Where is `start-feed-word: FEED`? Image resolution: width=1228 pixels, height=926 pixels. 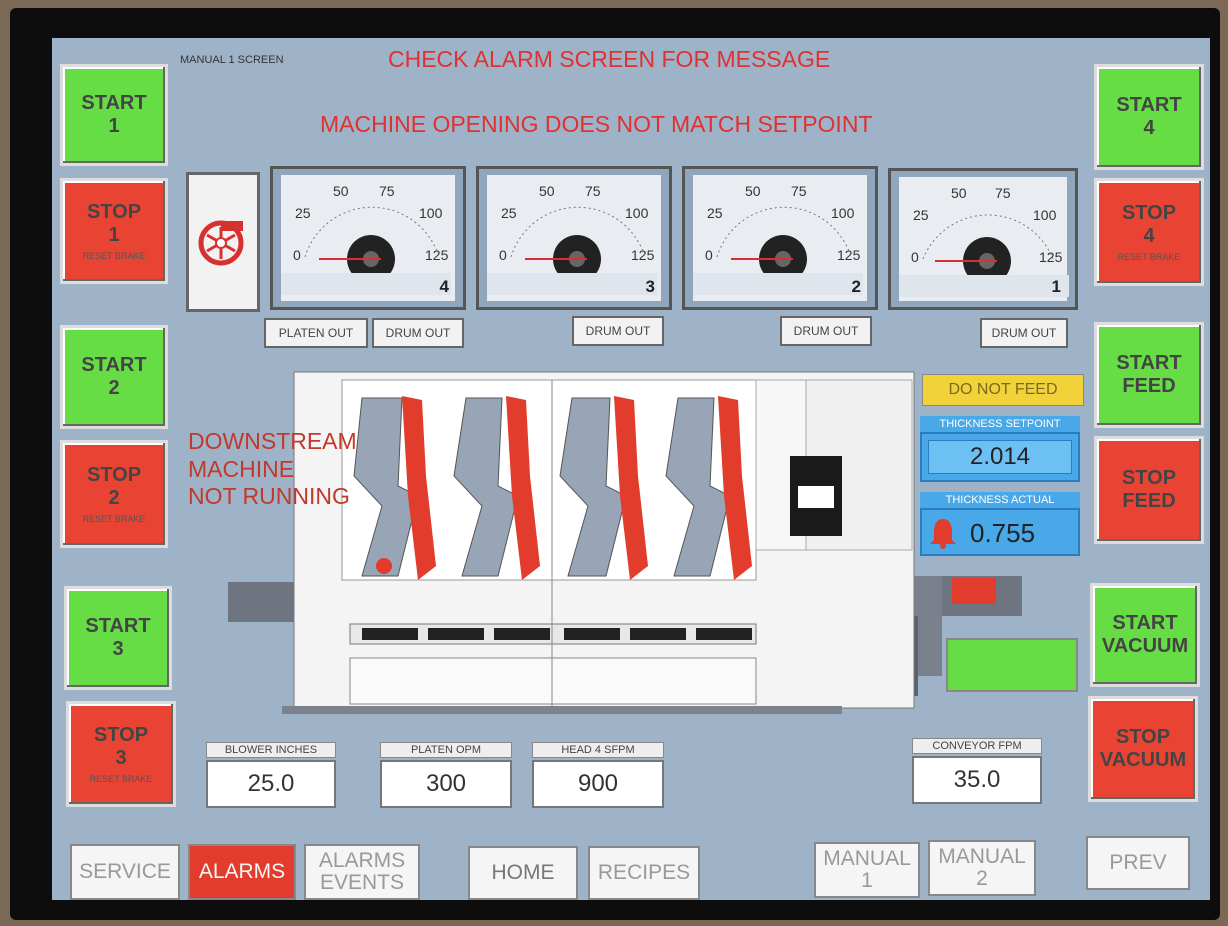
start-feed-word: FEED is located at coordinates (1149, 386).